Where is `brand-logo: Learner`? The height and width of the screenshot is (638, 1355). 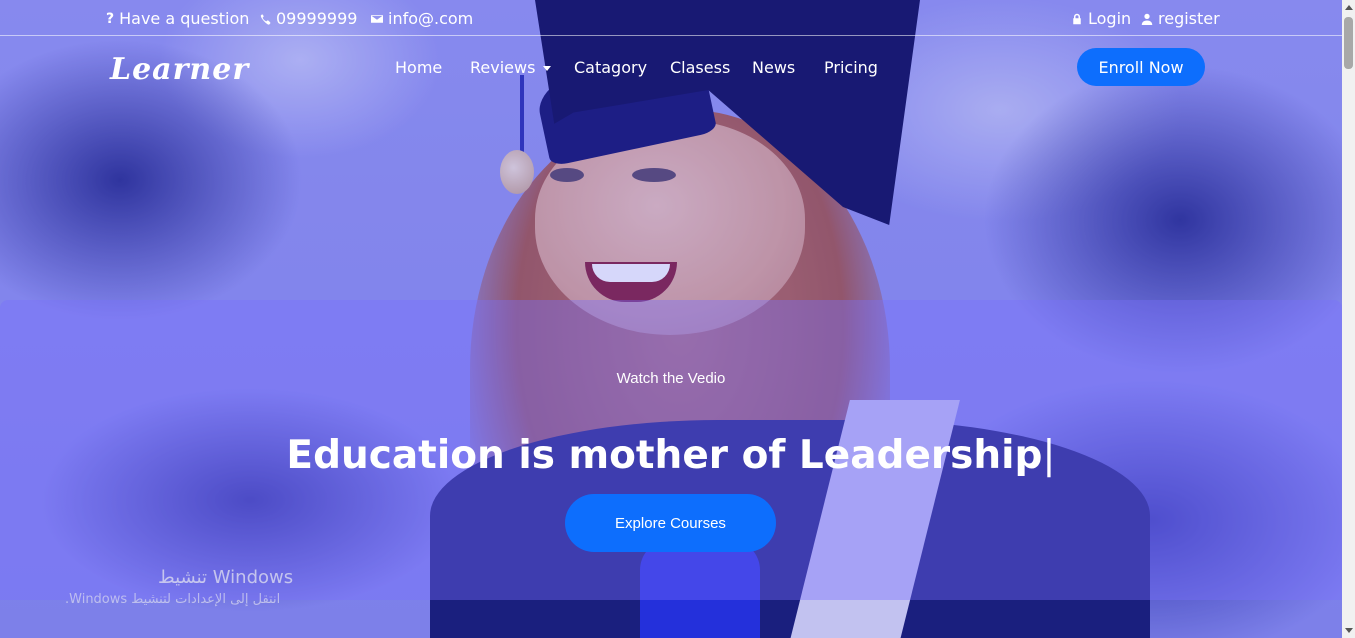 brand-logo: Learner is located at coordinates (179, 69).